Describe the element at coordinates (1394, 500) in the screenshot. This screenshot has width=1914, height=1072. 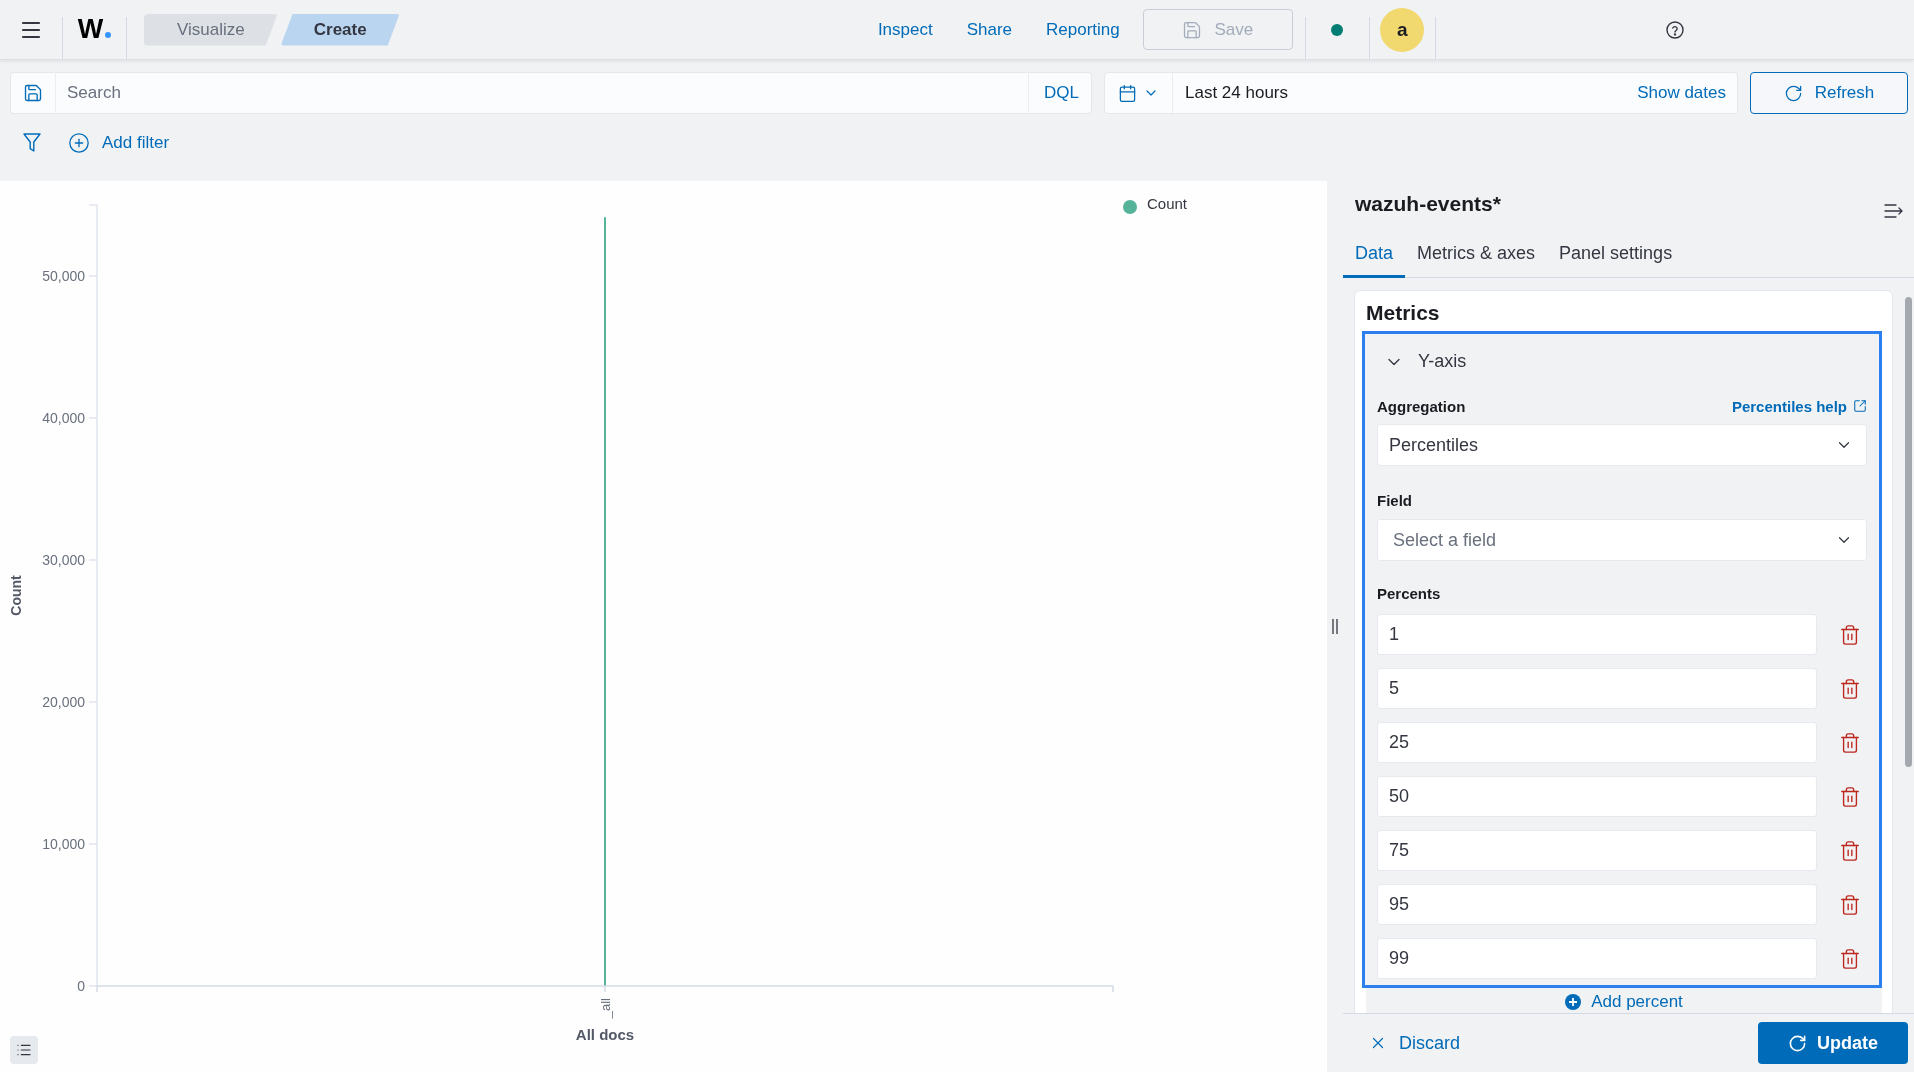
I see `field-label: Field` at that location.